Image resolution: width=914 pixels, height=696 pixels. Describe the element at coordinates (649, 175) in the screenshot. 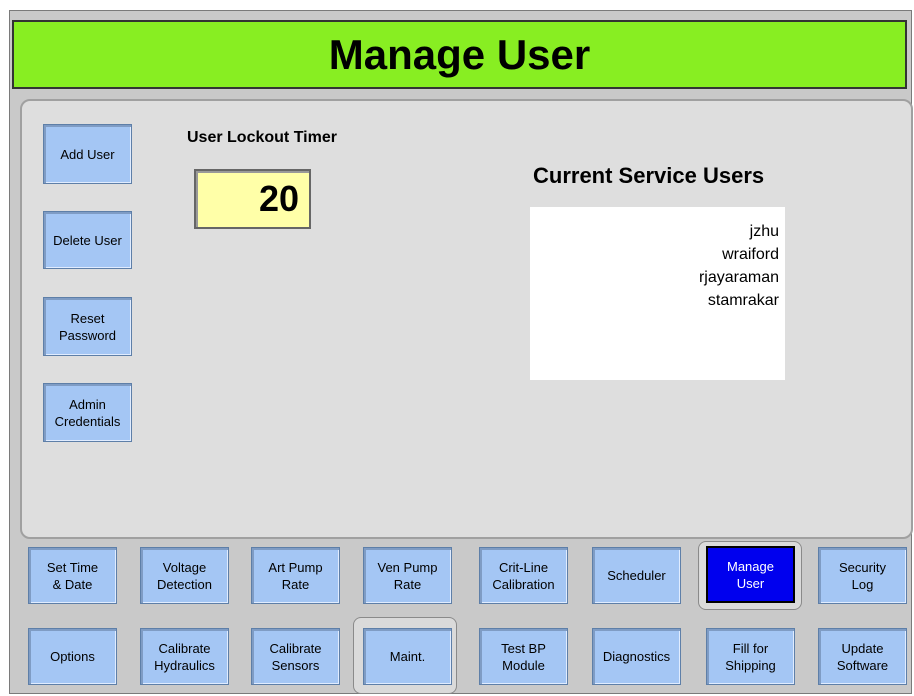

I see `service-users-title: Current Service Users` at that location.